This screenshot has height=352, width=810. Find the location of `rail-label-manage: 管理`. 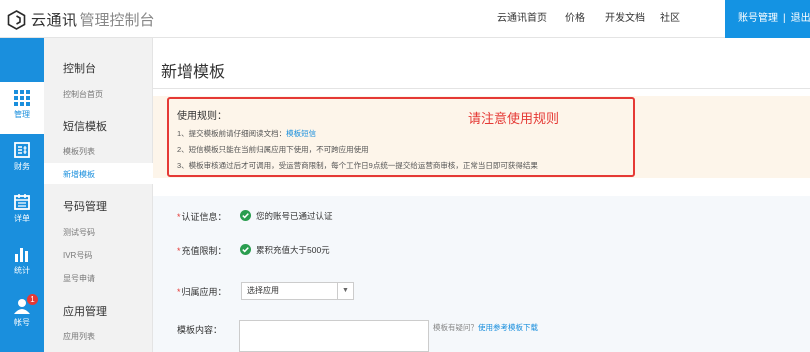

rail-label-manage: 管理 is located at coordinates (22, 114).